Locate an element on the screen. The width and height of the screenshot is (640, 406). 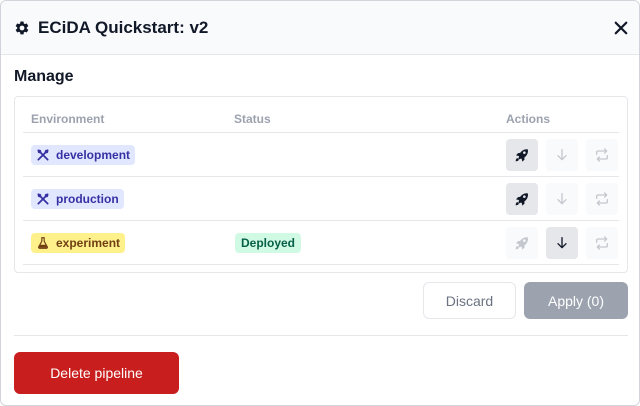
status-badge: Deployed is located at coordinates (268, 243).